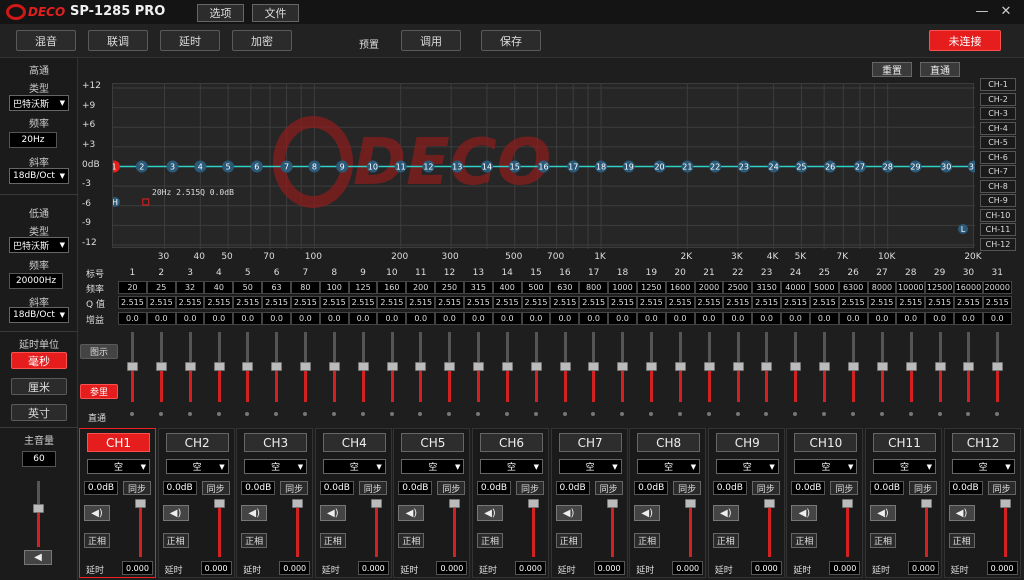  I want to click on channel-name-button: CH6, so click(511, 442).